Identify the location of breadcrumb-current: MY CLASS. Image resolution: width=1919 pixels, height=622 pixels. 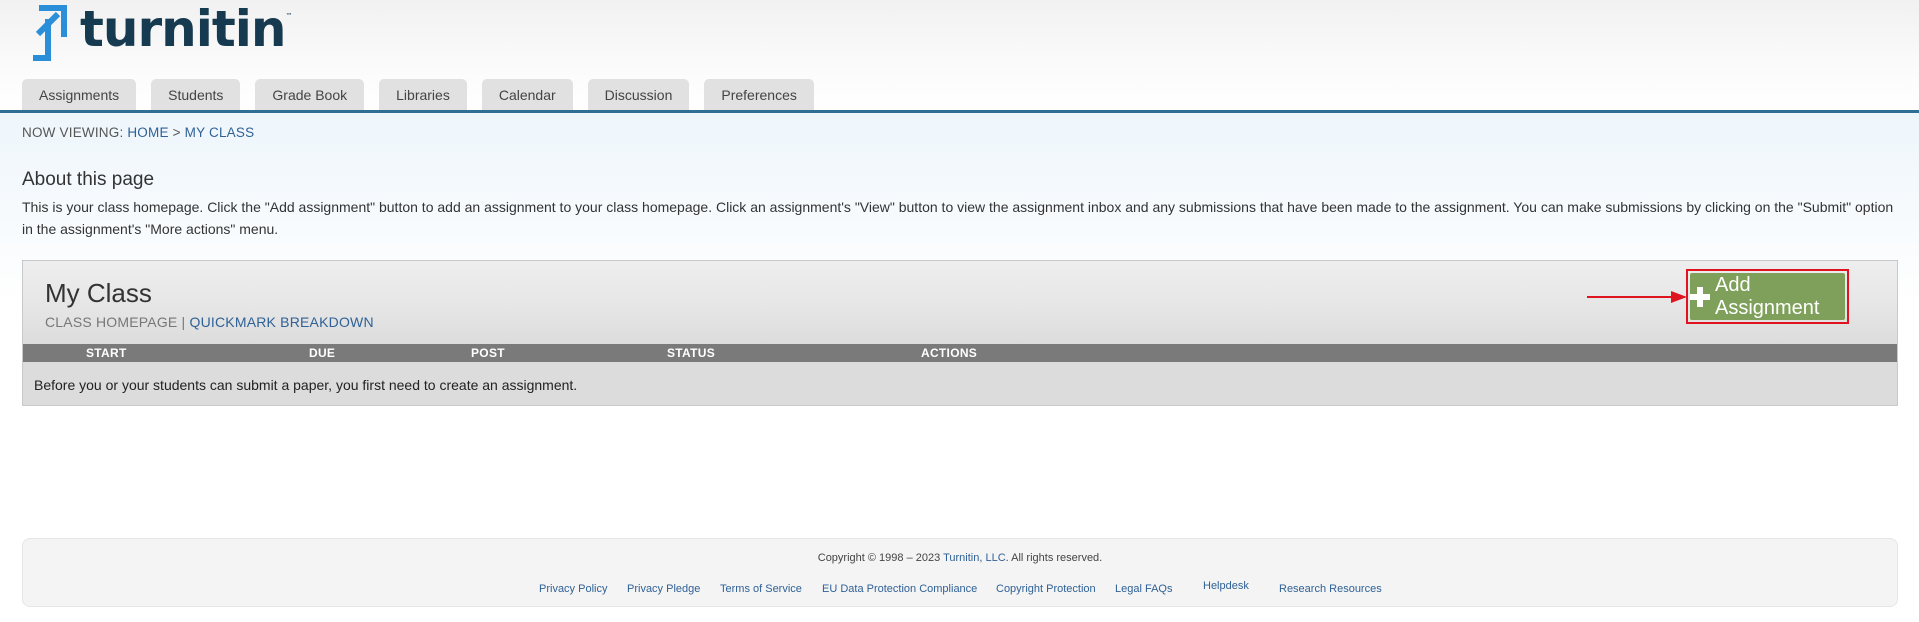
(220, 132).